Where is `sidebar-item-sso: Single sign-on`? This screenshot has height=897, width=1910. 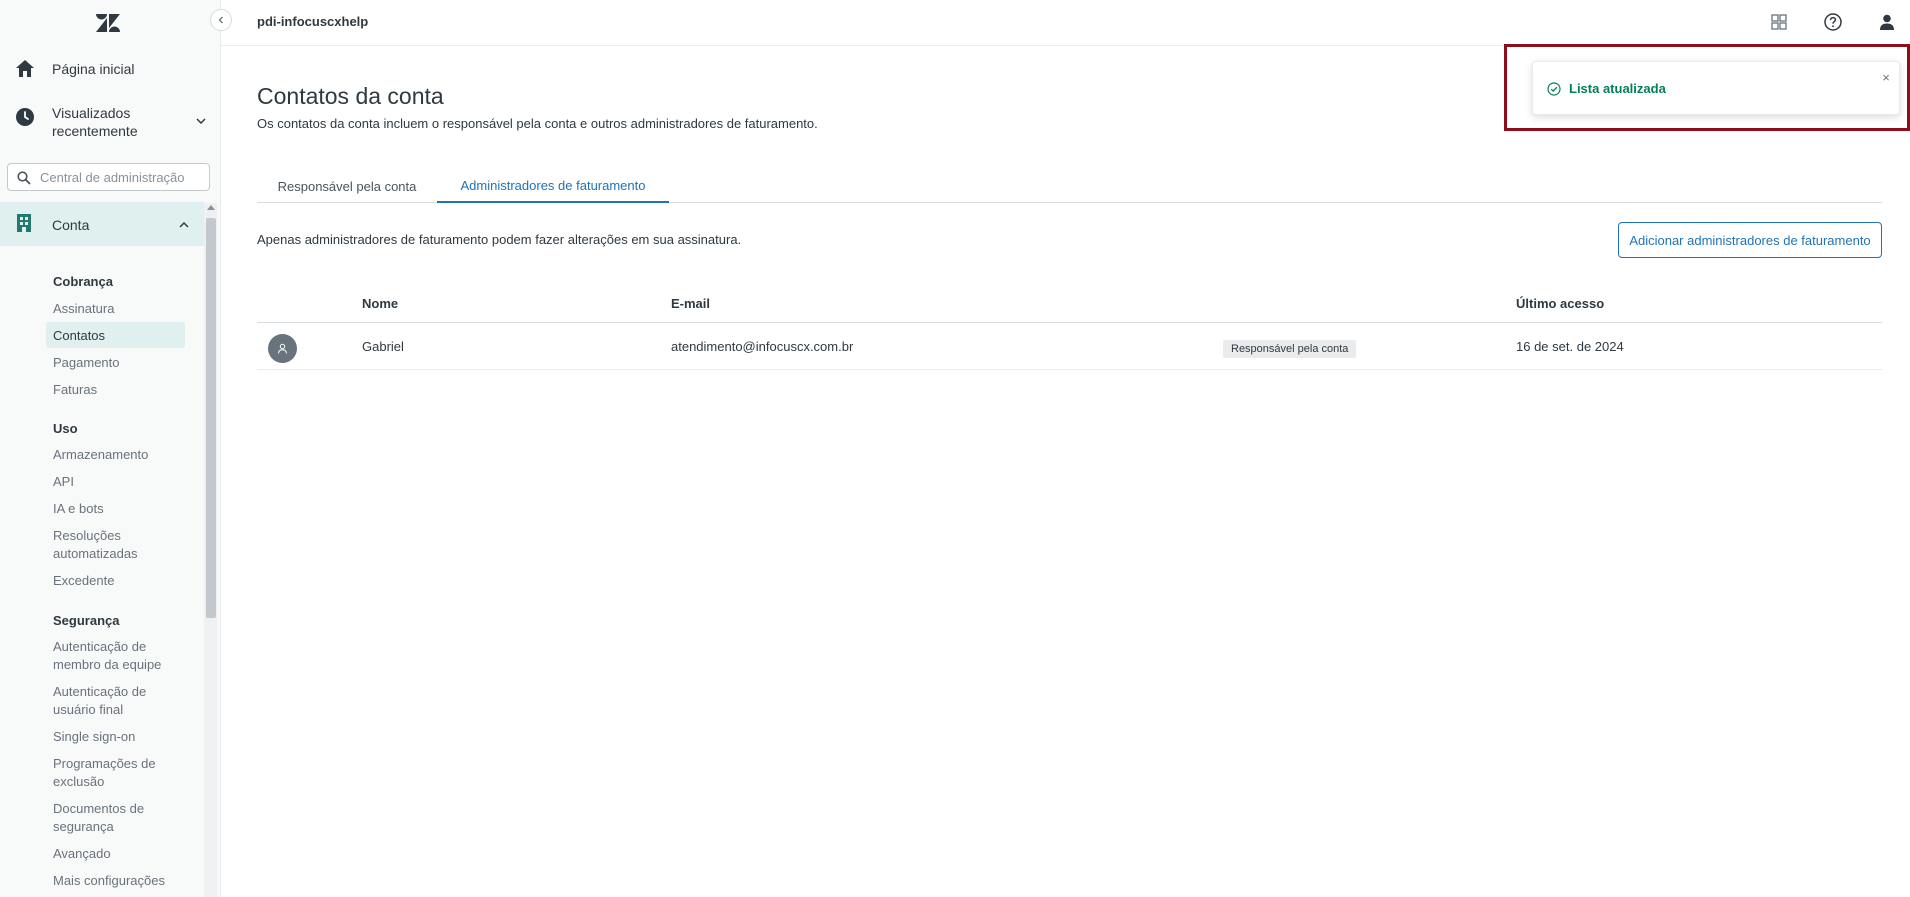
sidebar-item-sso: Single sign-on is located at coordinates (123, 737).